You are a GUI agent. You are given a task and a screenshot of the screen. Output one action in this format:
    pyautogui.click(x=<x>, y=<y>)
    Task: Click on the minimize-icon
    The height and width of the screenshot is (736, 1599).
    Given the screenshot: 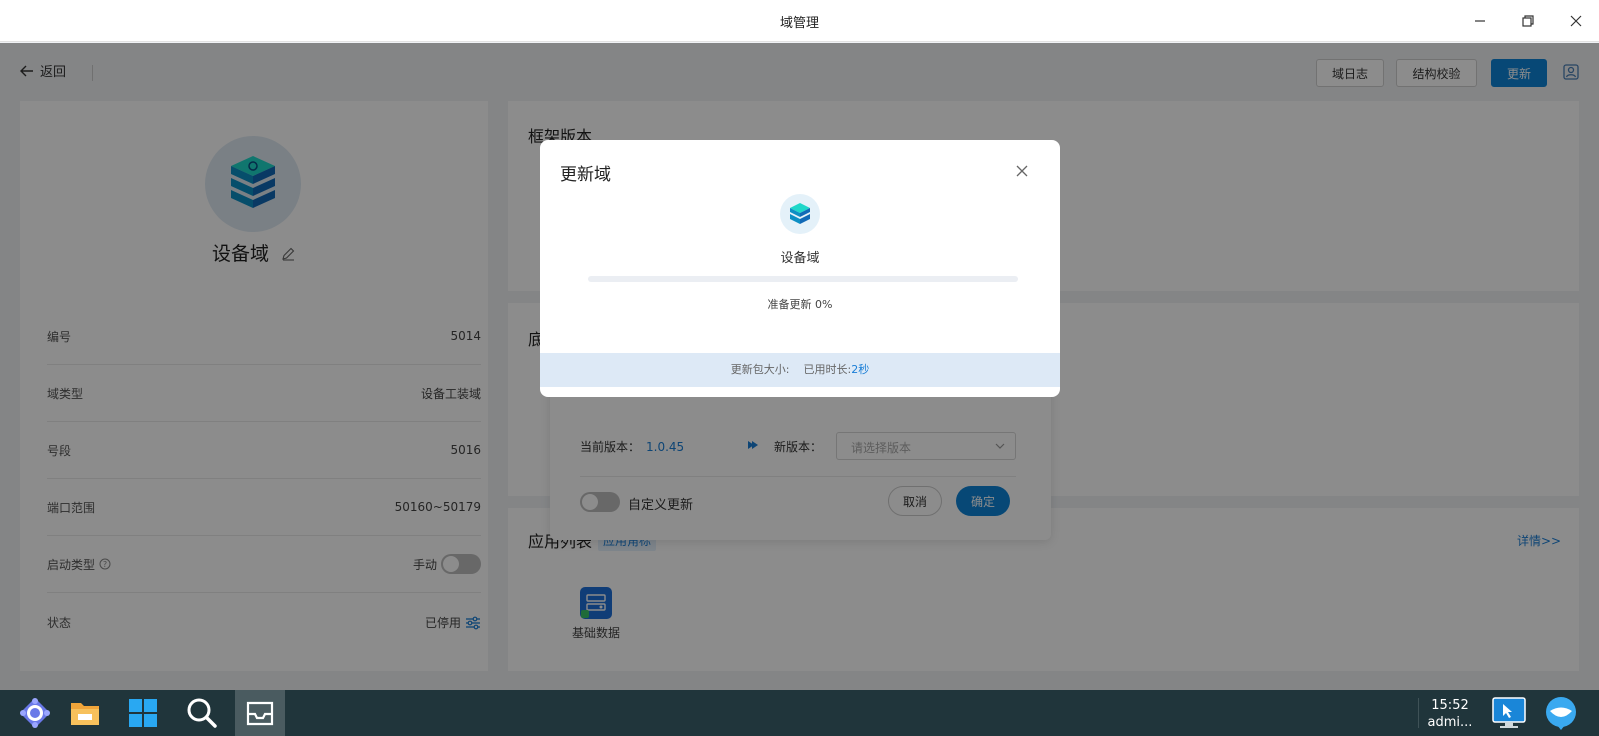 What is the action you would take?
    pyautogui.click(x=1480, y=21)
    